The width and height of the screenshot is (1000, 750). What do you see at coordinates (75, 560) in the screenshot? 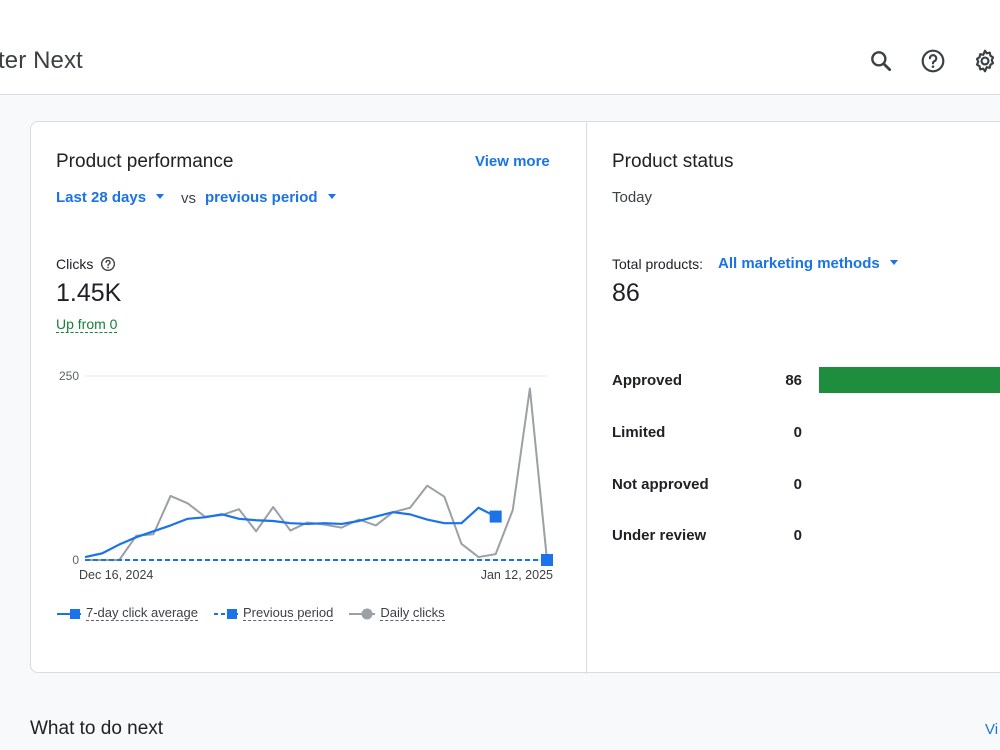
I see `y-tick-label: 0` at bounding box center [75, 560].